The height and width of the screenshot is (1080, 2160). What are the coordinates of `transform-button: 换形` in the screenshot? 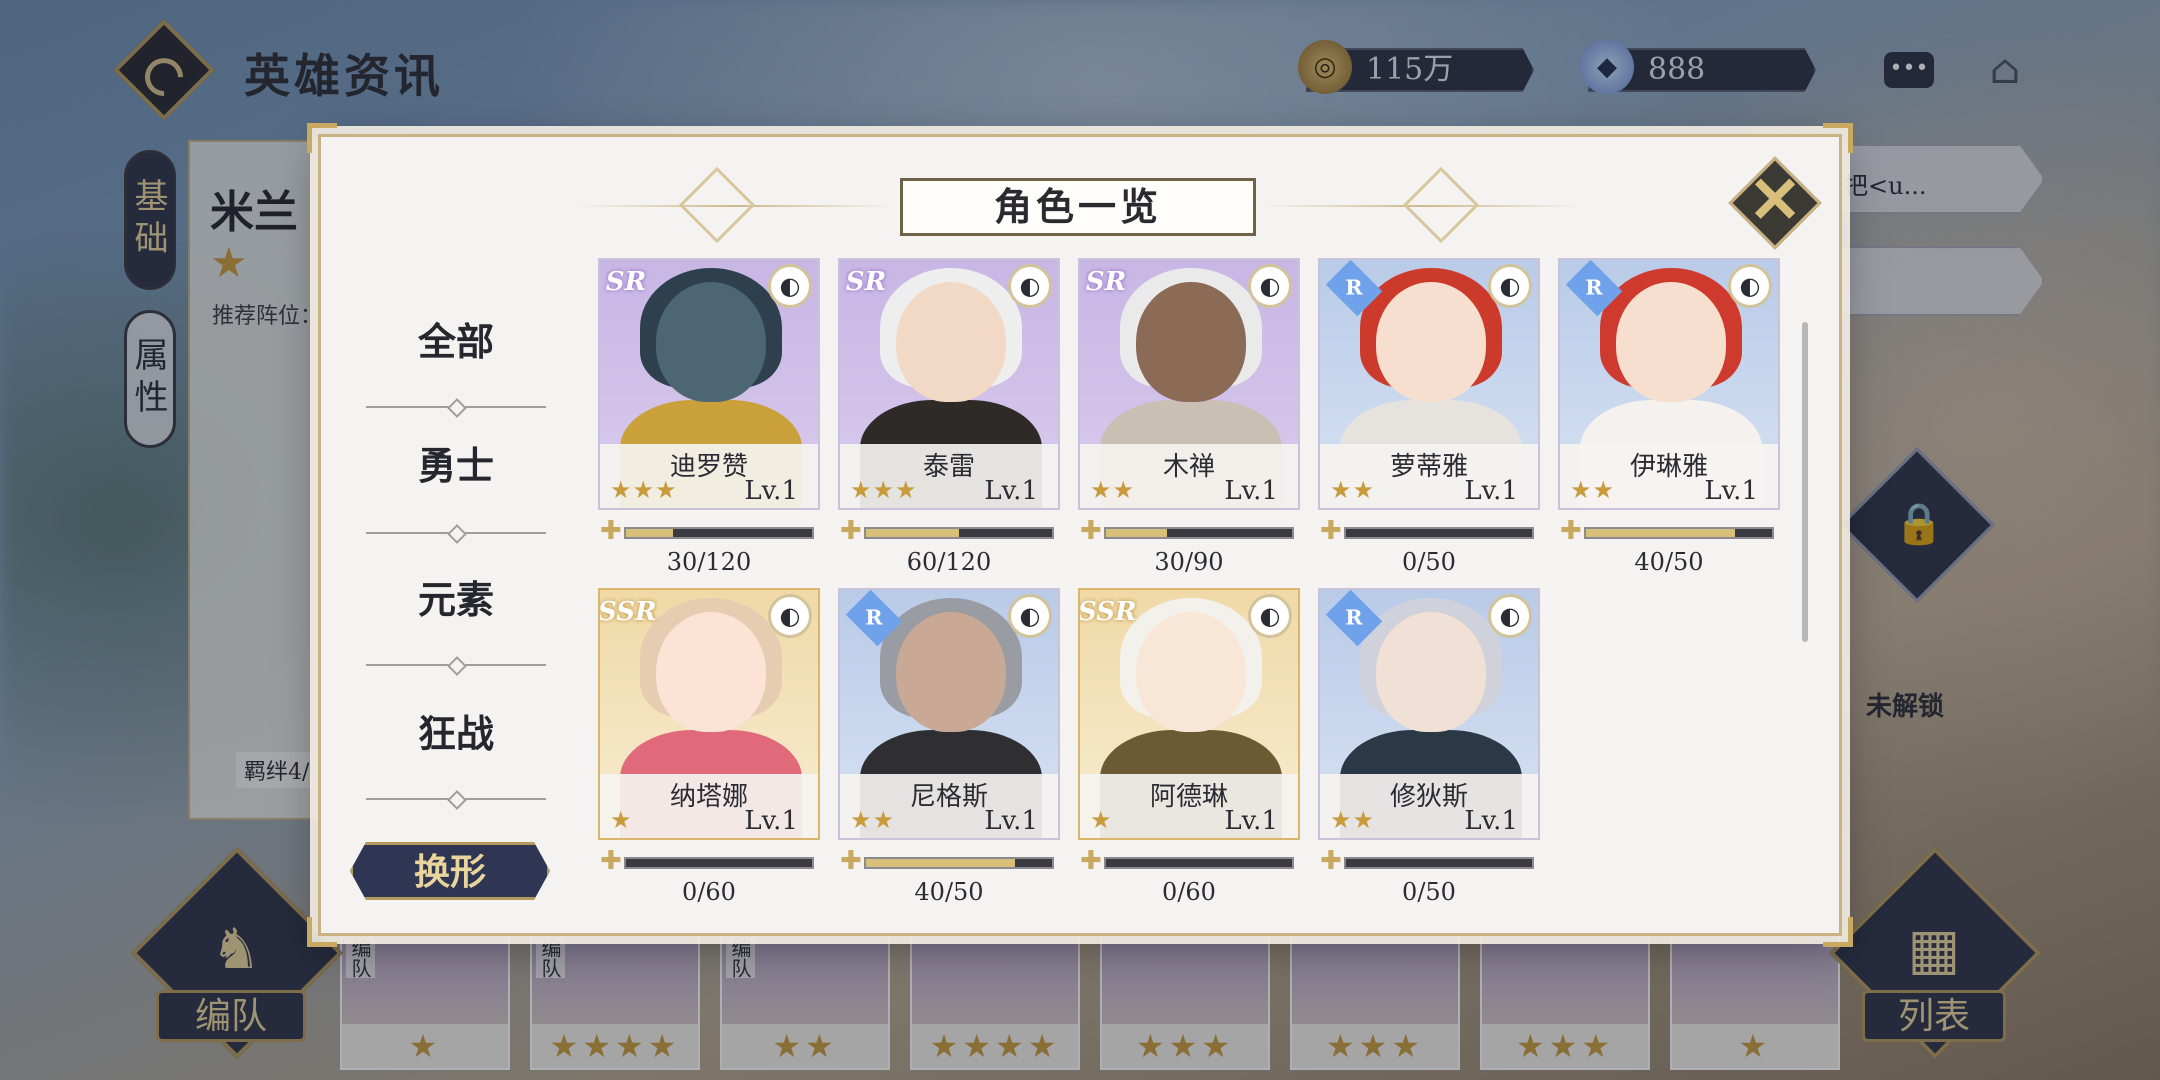 It's located at (450, 871).